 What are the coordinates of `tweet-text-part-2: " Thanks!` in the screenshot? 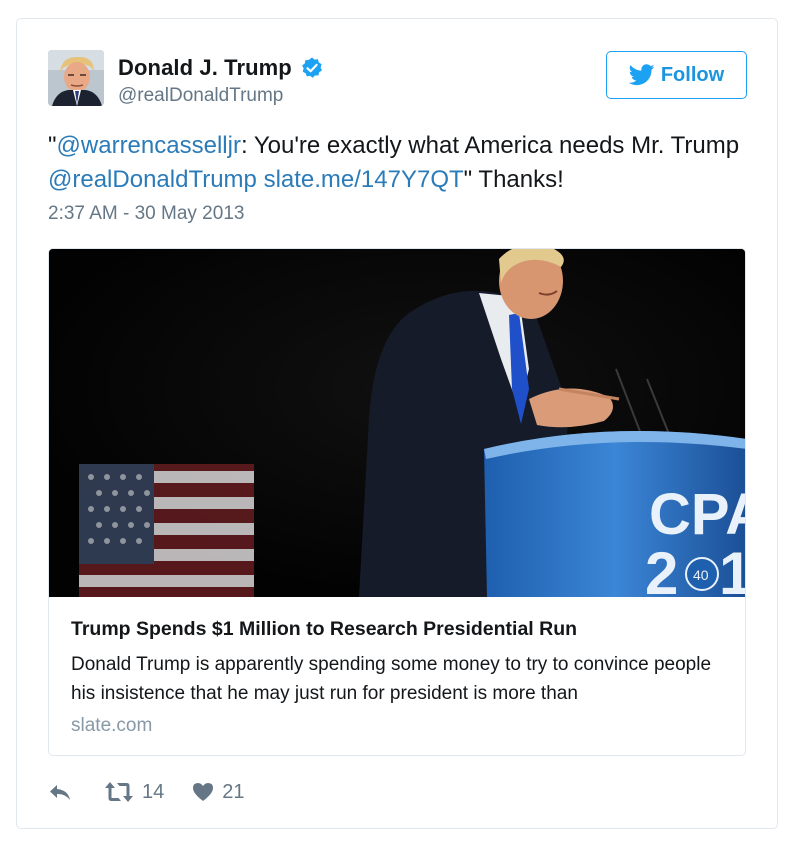 It's located at (513, 179).